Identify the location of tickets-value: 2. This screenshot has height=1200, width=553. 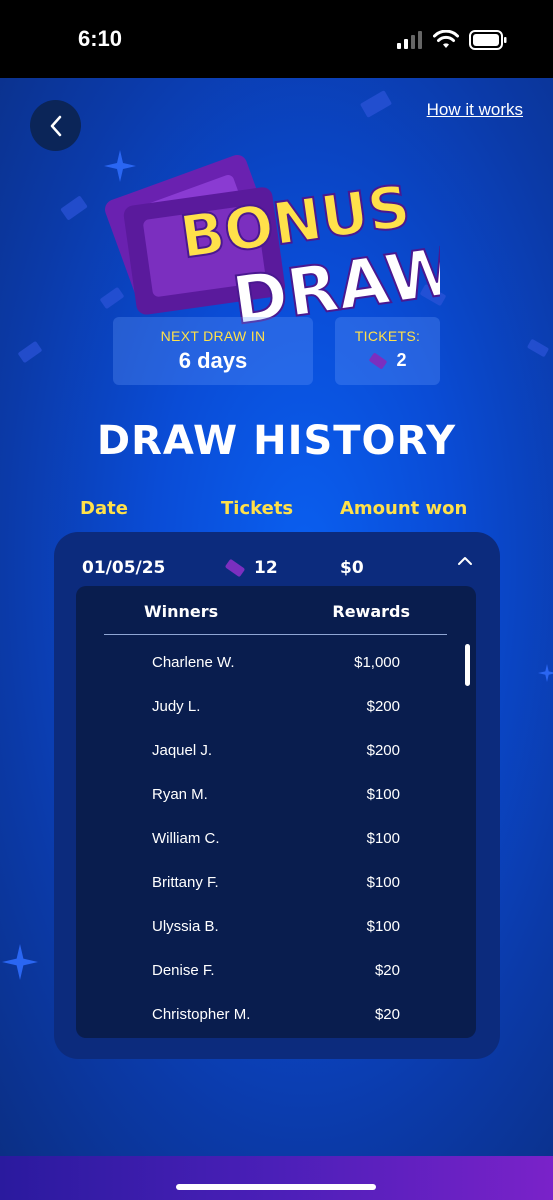
(387, 360).